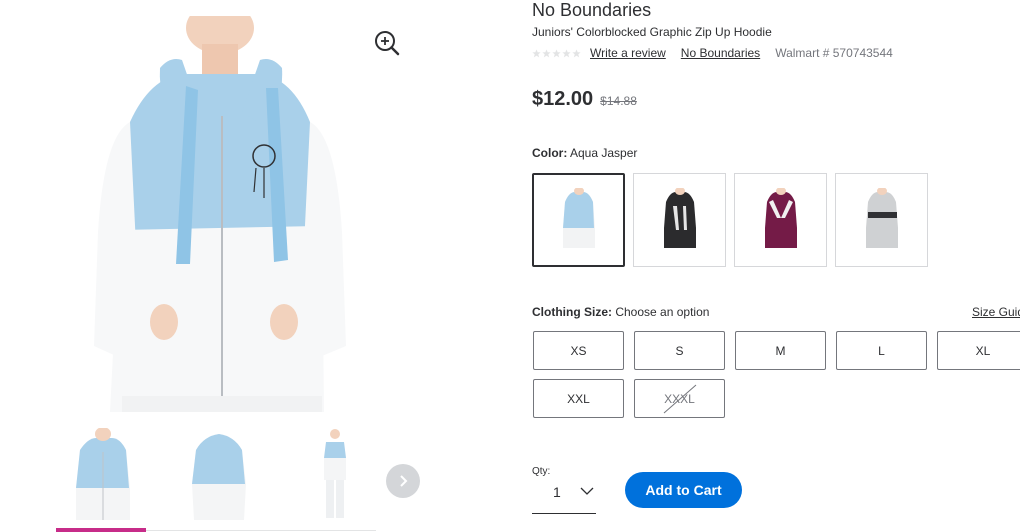  Describe the element at coordinates (103, 475) in the screenshot. I see `thumbnail-front` at that location.